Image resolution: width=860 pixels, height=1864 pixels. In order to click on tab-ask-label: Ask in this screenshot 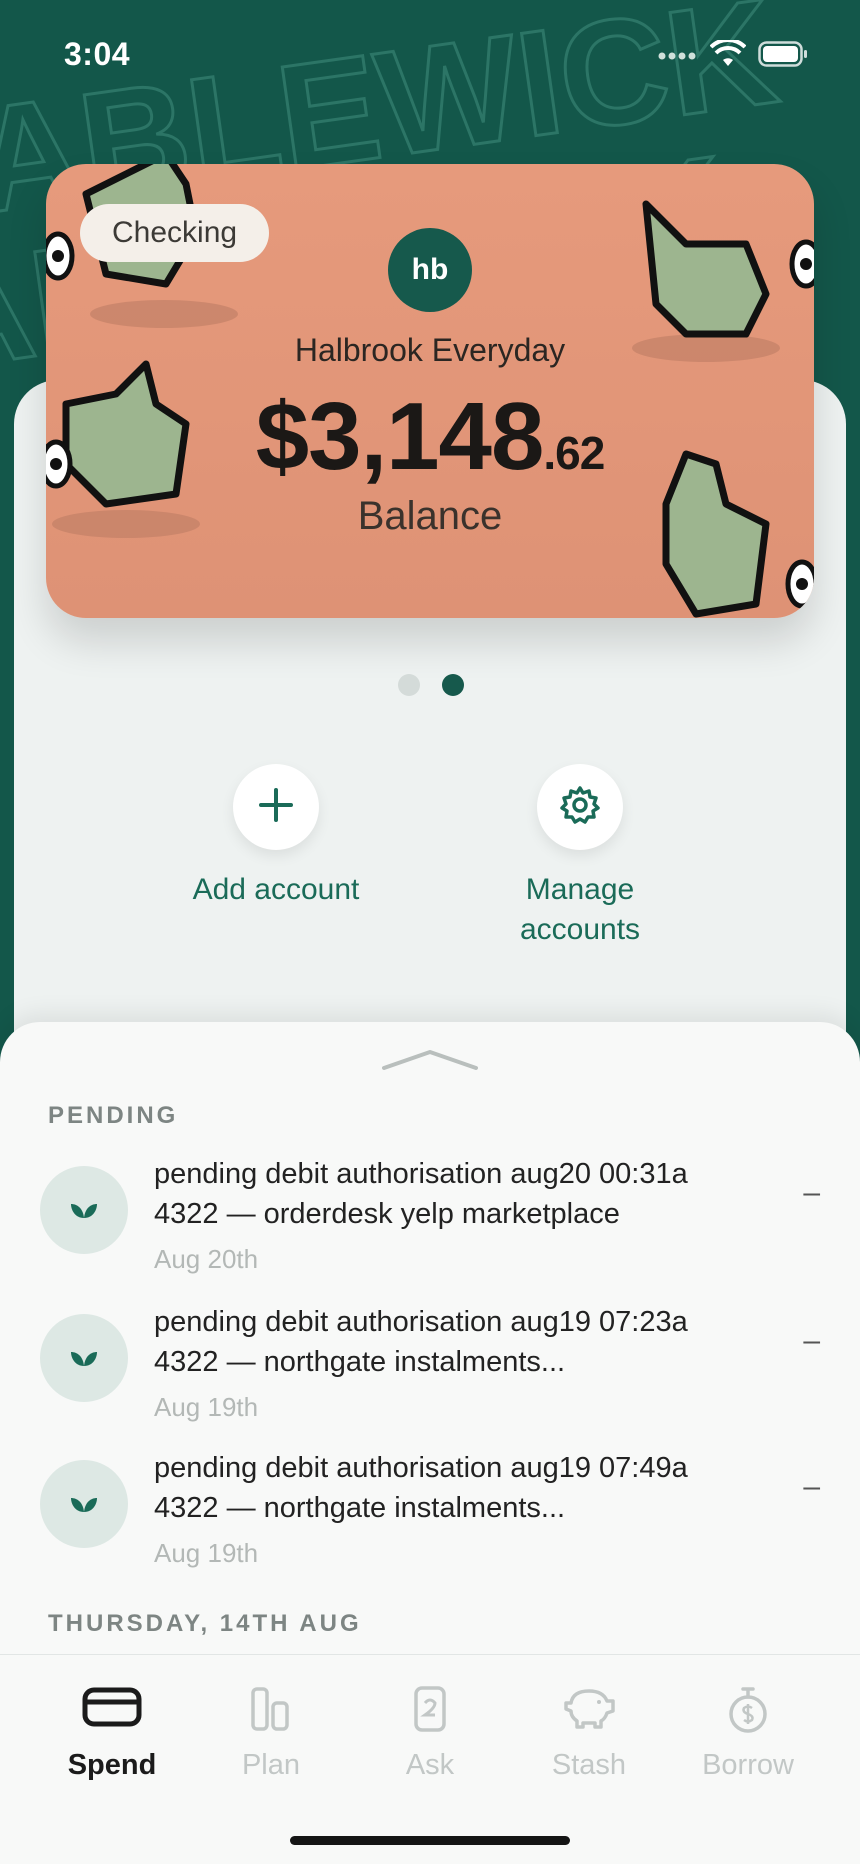, I will do `click(430, 1765)`.